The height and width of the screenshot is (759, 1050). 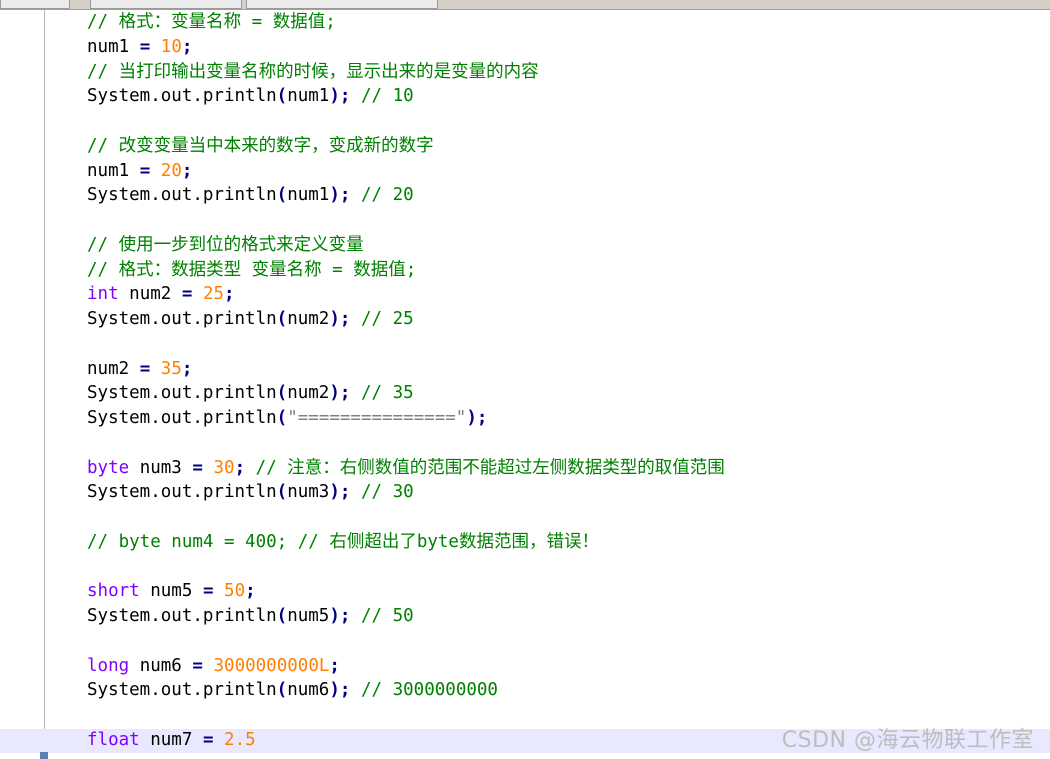 What do you see at coordinates (235, 591) in the screenshot?
I see `number-literal: 50` at bounding box center [235, 591].